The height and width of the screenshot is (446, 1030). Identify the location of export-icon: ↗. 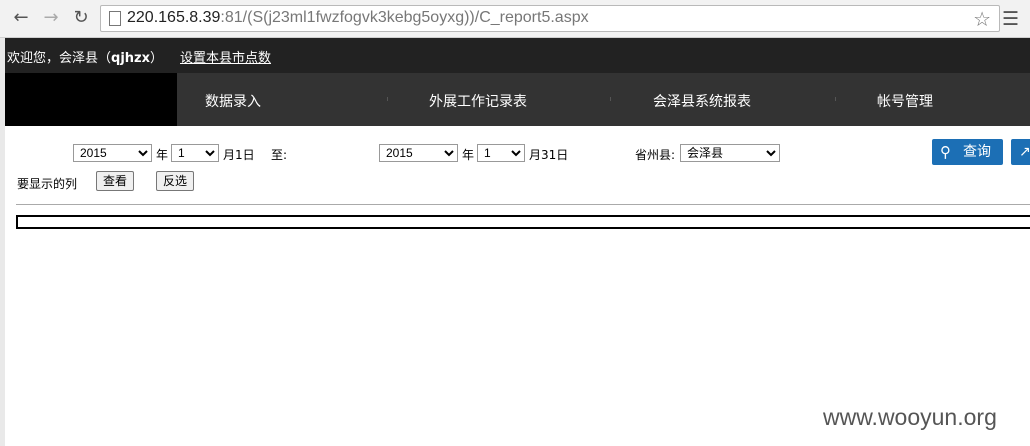
(1024, 152).